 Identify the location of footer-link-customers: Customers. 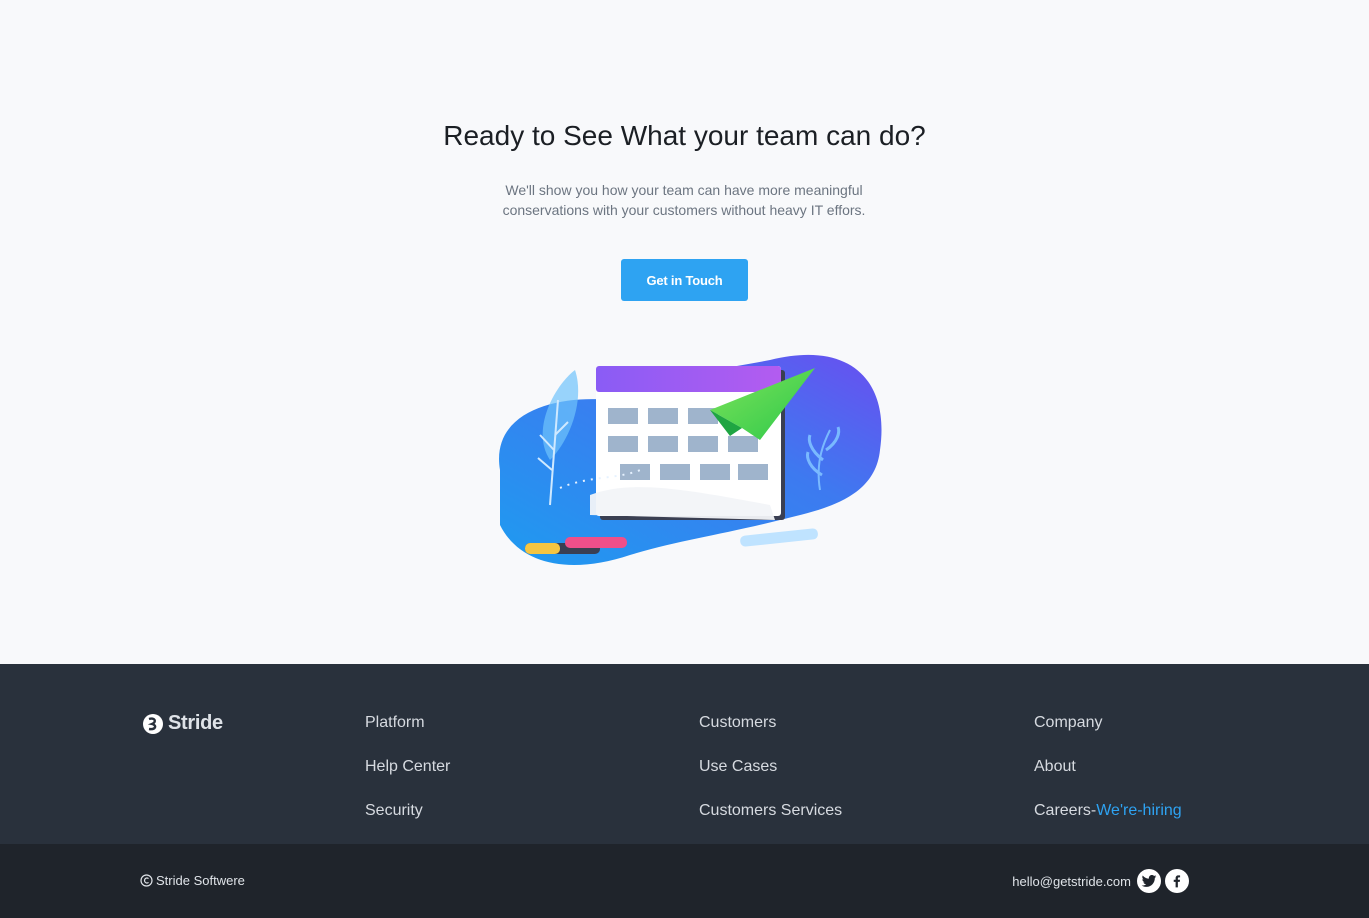
(770, 736).